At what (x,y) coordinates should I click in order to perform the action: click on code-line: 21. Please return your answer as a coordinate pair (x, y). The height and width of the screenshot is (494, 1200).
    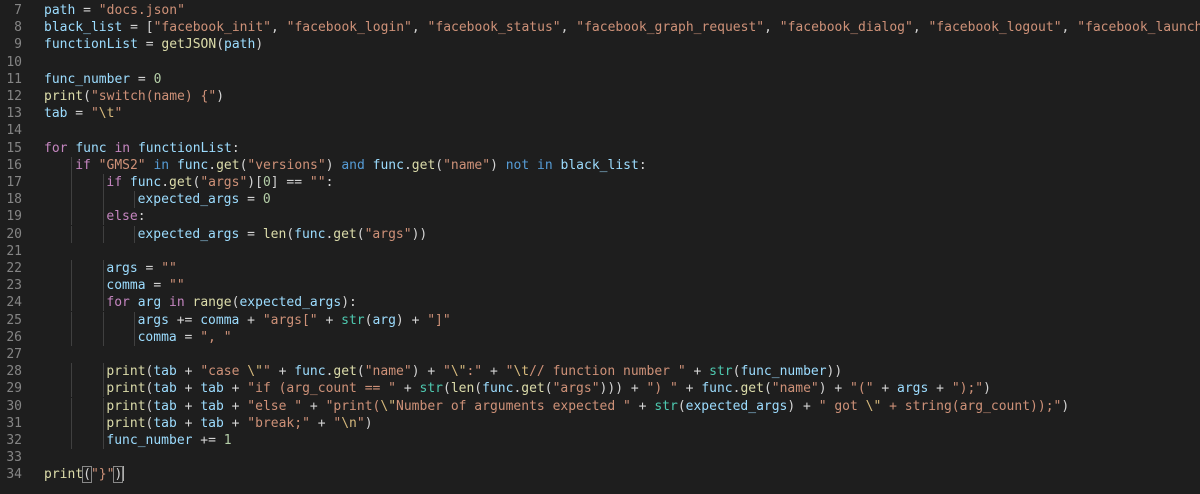
    Looking at the image, I should click on (600, 251).